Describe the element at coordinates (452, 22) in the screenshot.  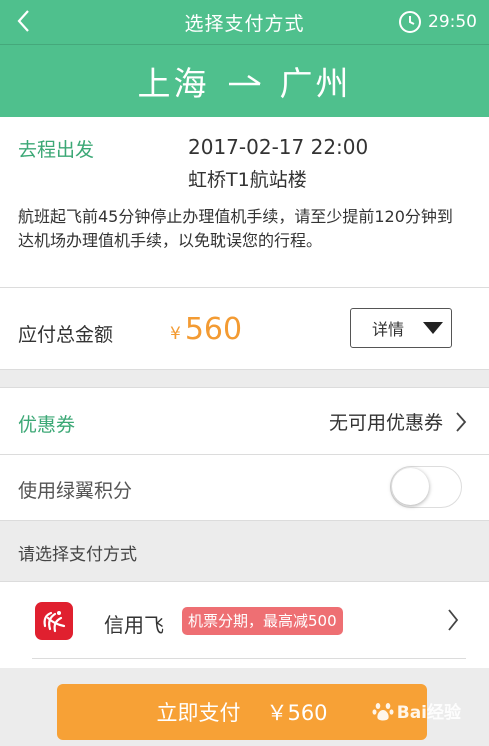
I see `timer-text: 29:50` at that location.